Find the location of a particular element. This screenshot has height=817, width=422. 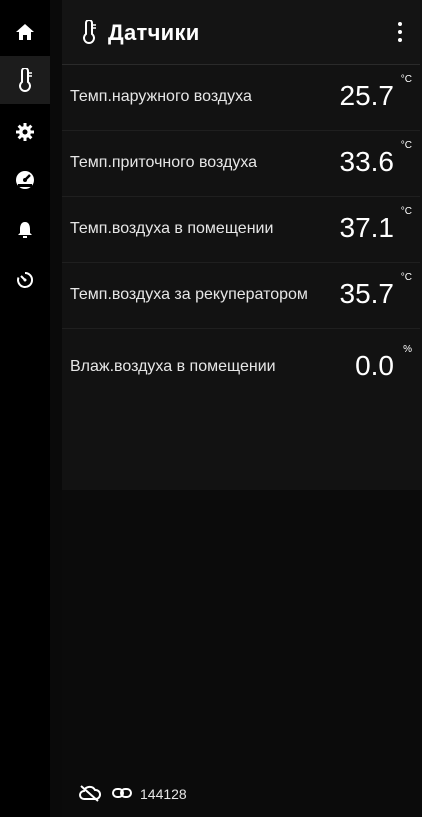

sensor-row-room-temp: Темп.воздуха в помещении 37.1 °C is located at coordinates (241, 229).